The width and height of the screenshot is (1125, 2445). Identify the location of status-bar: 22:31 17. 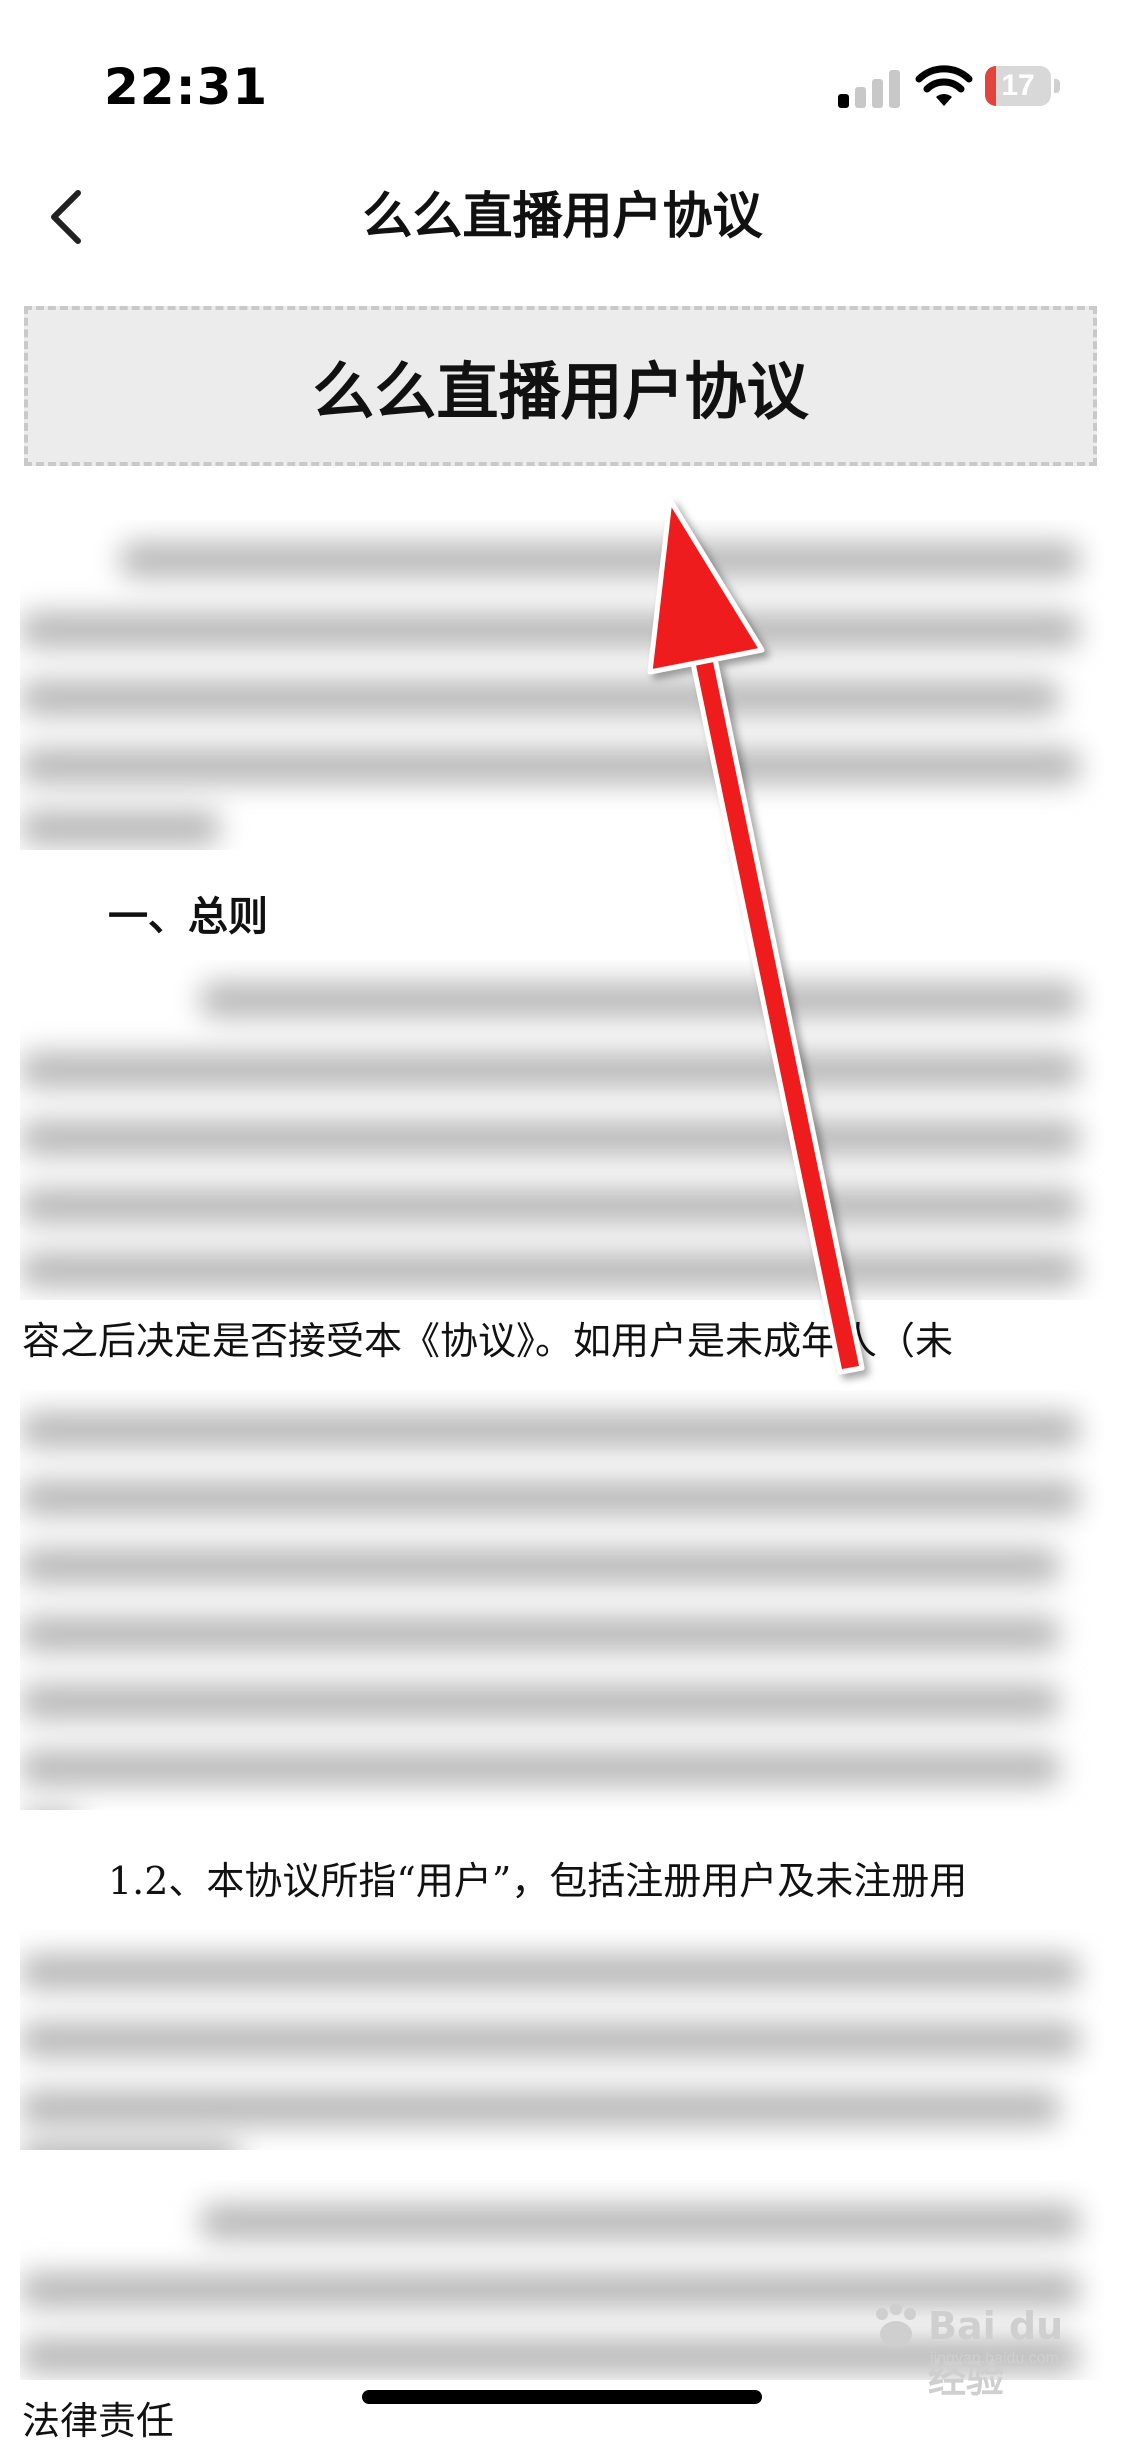
(562, 80).